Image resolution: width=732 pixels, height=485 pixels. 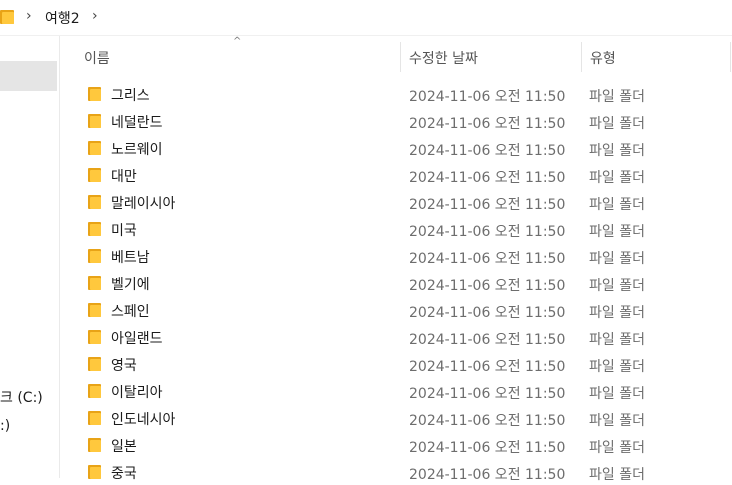 What do you see at coordinates (97, 59) in the screenshot?
I see `column-header-name-label: 이름` at bounding box center [97, 59].